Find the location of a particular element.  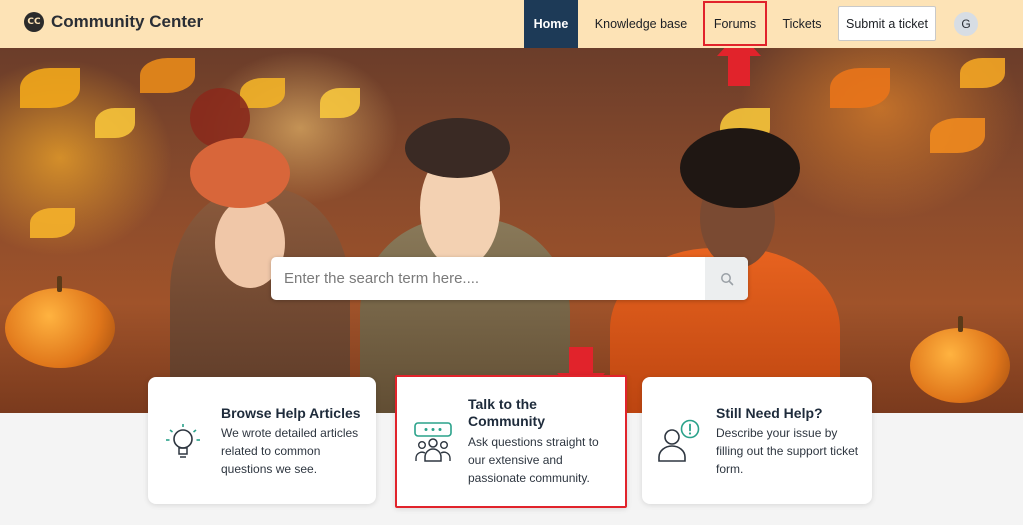

brand-link: CC Community Center is located at coordinates (113, 22).